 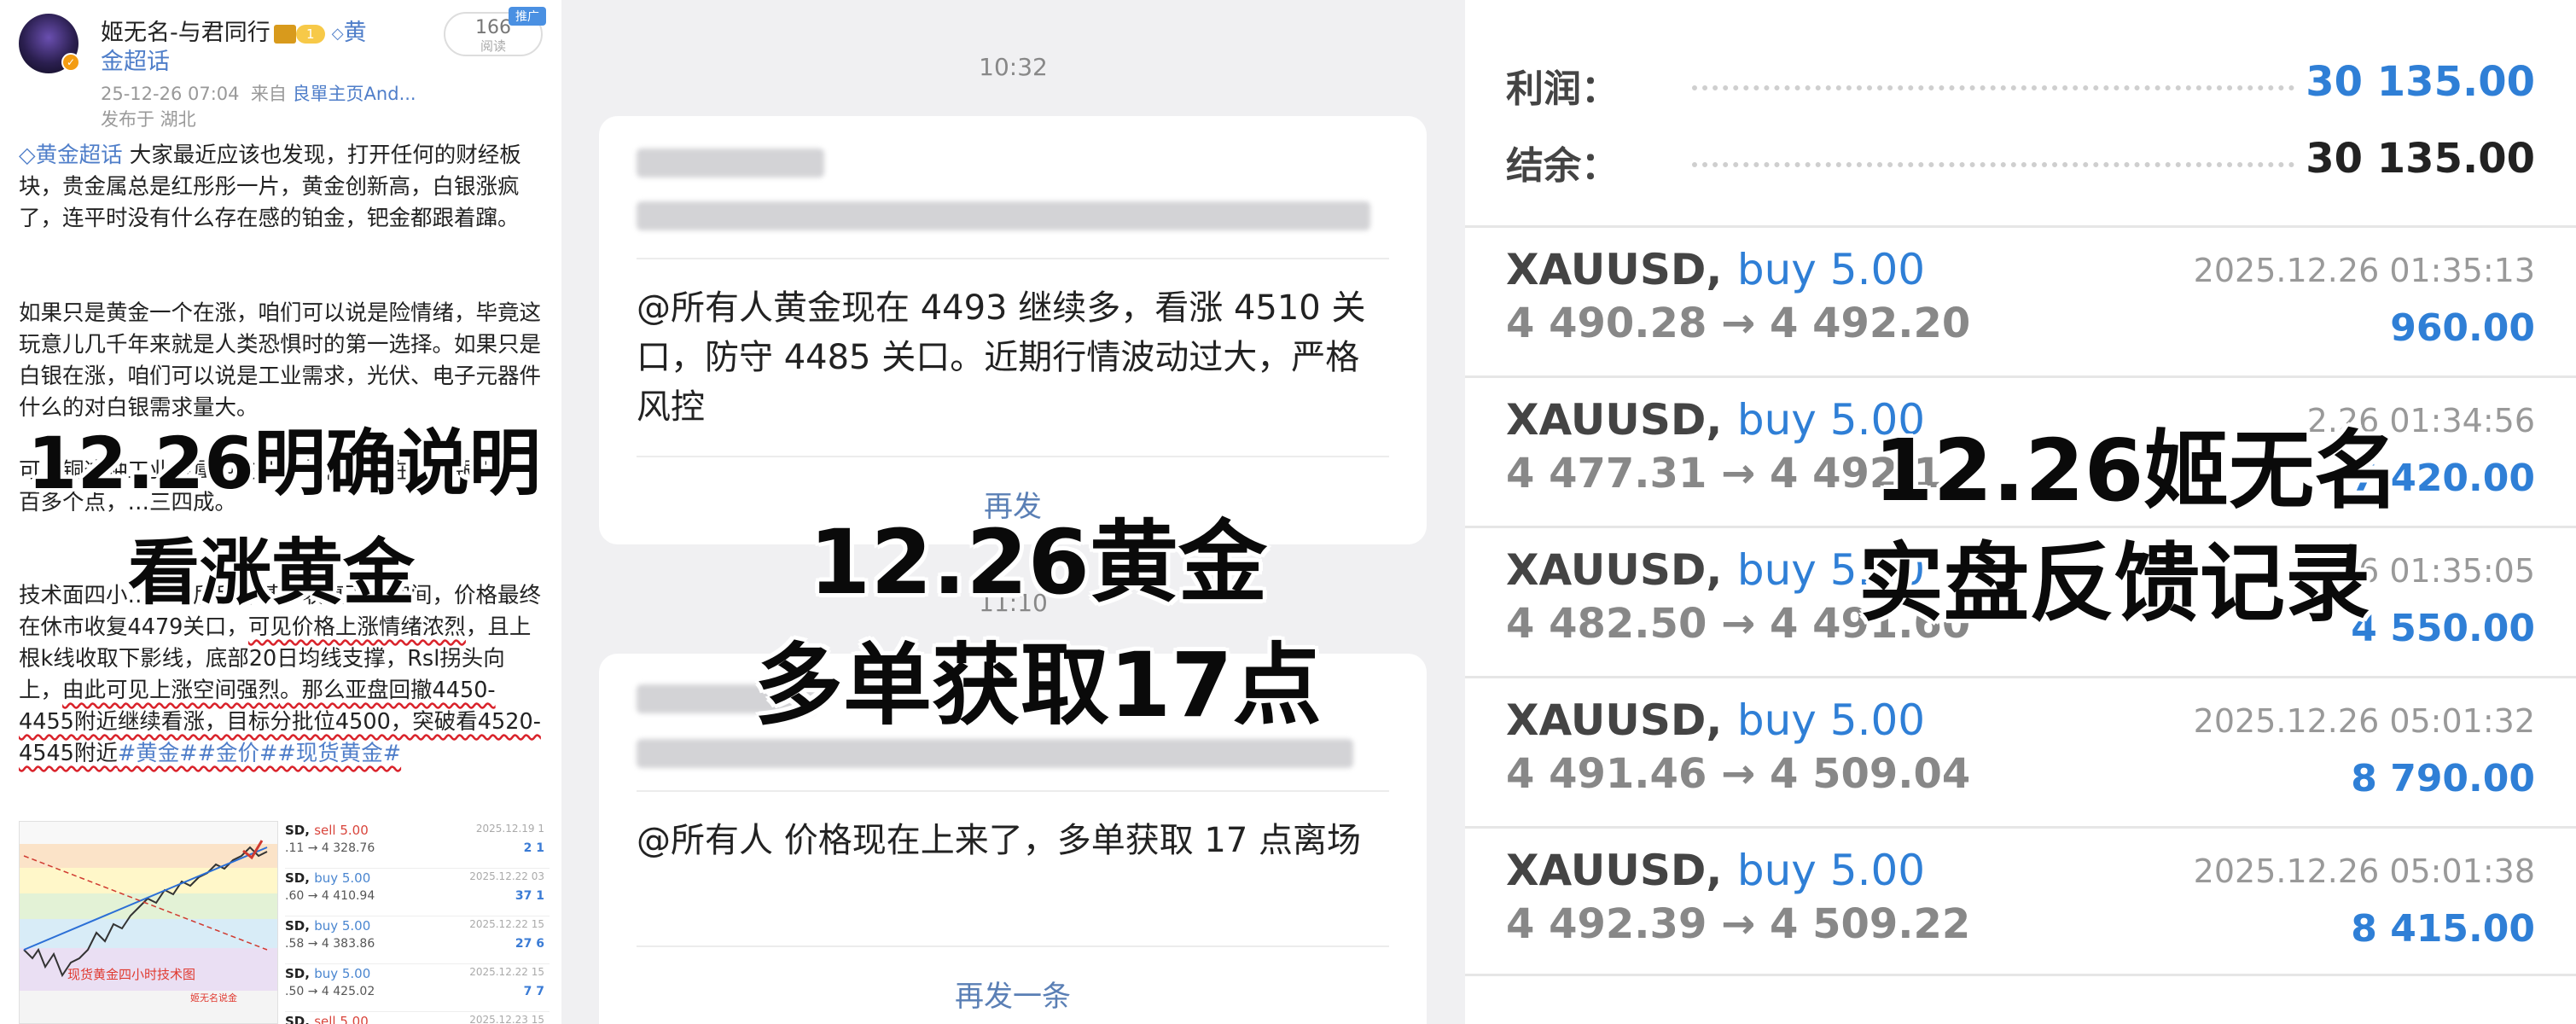 What do you see at coordinates (148, 120) in the screenshot?
I see `post-location: 发布于 湖北` at bounding box center [148, 120].